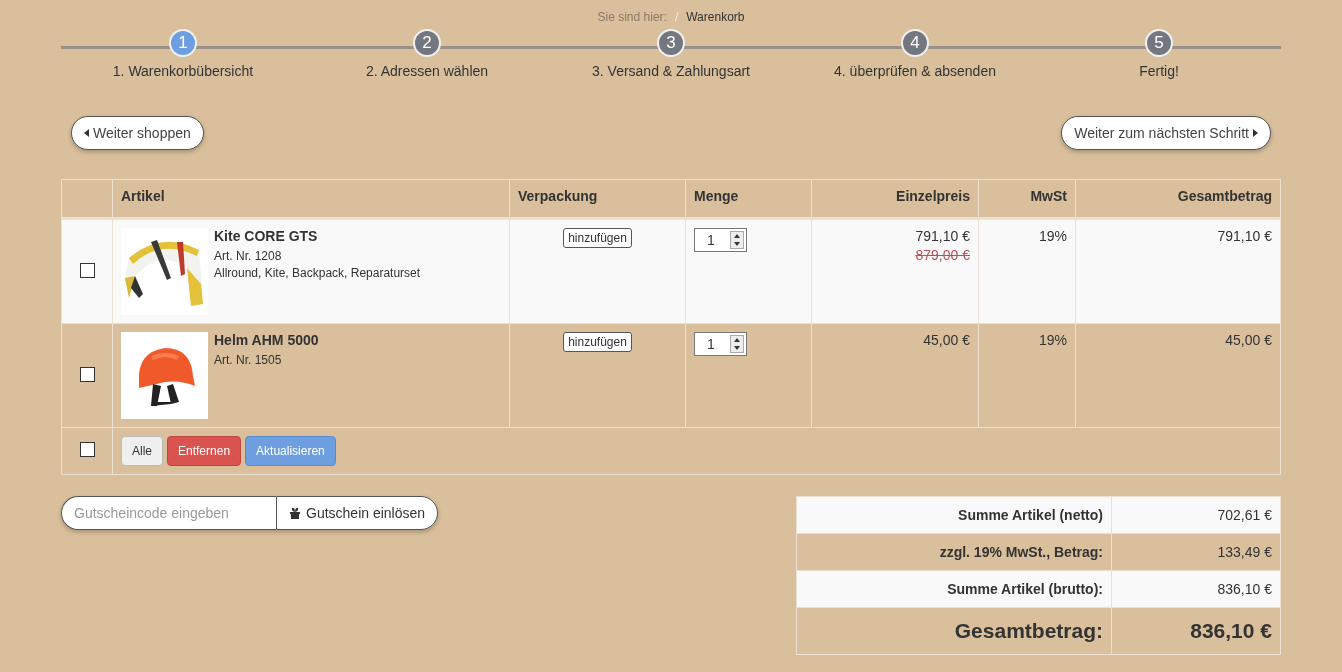  I want to click on step-label: 1. Warenkorbübersicht, so click(183, 71).